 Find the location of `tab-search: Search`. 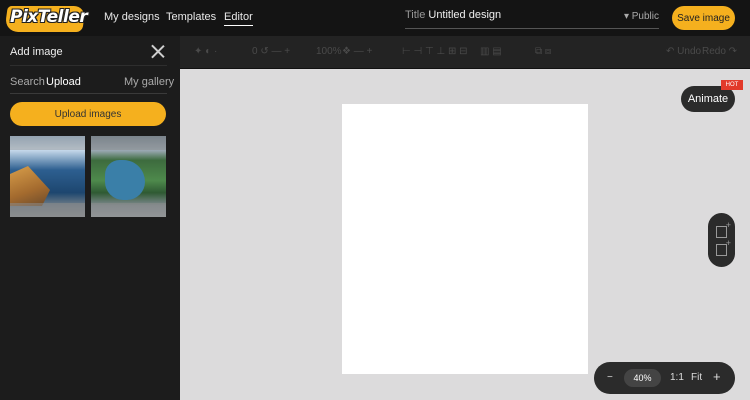

tab-search: Search is located at coordinates (27, 82).